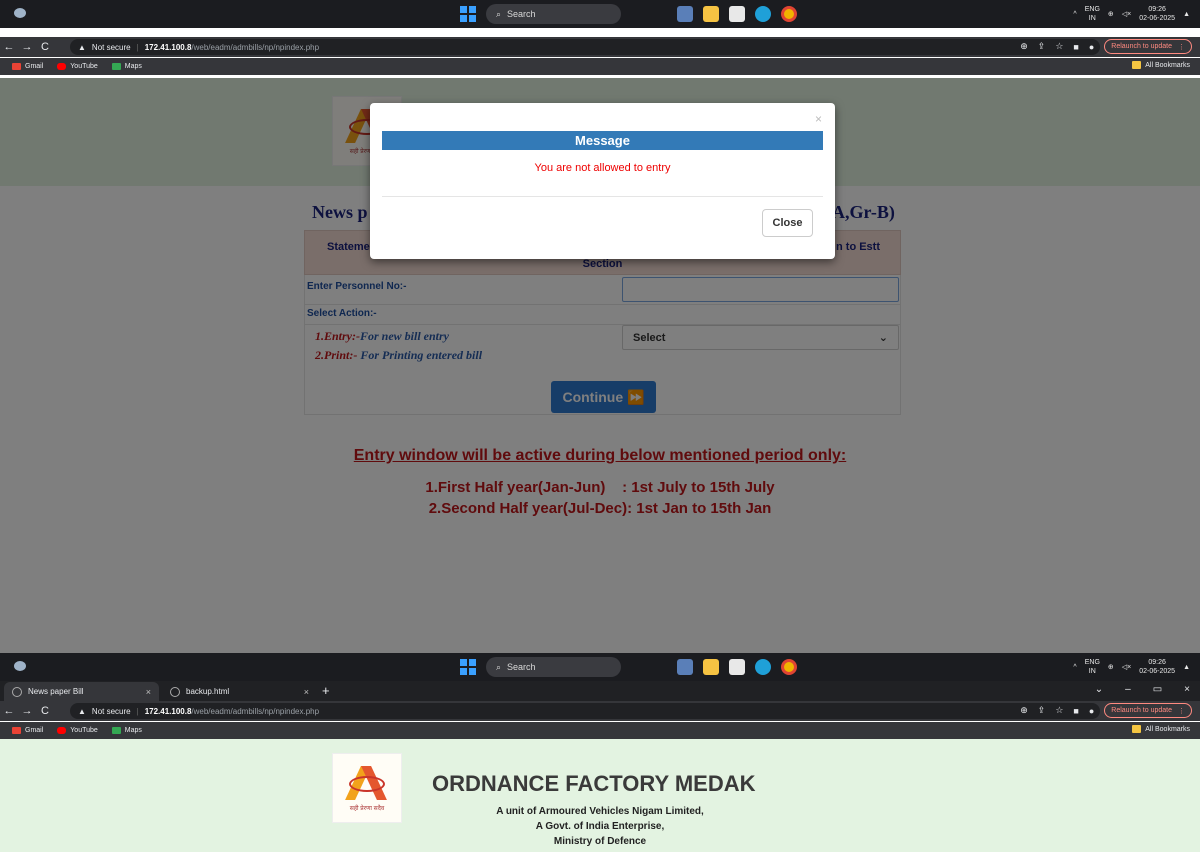 The image size is (1200, 852). What do you see at coordinates (818, 119) in the screenshot?
I see `modal-close-x-icon: ×` at bounding box center [818, 119].